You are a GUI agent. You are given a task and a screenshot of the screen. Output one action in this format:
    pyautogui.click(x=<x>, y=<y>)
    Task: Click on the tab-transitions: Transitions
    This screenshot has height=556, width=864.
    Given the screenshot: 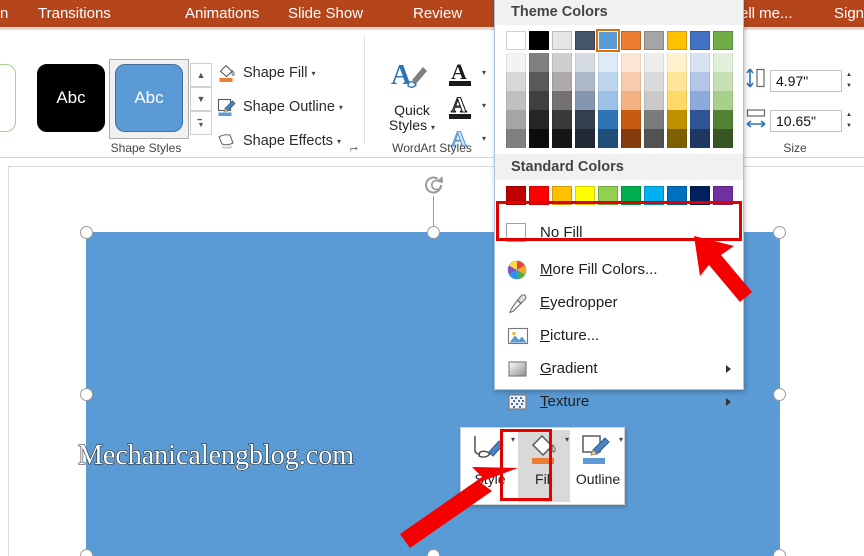 What is the action you would take?
    pyautogui.click(x=74, y=13)
    